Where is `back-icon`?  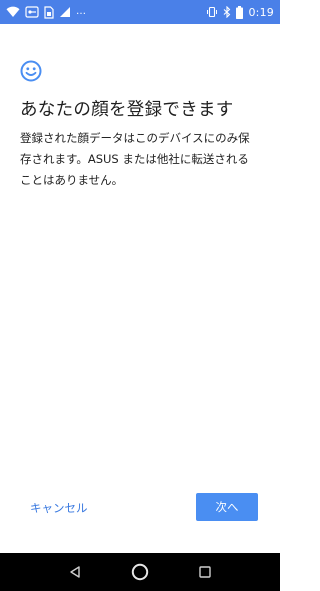 back-icon is located at coordinates (75, 572).